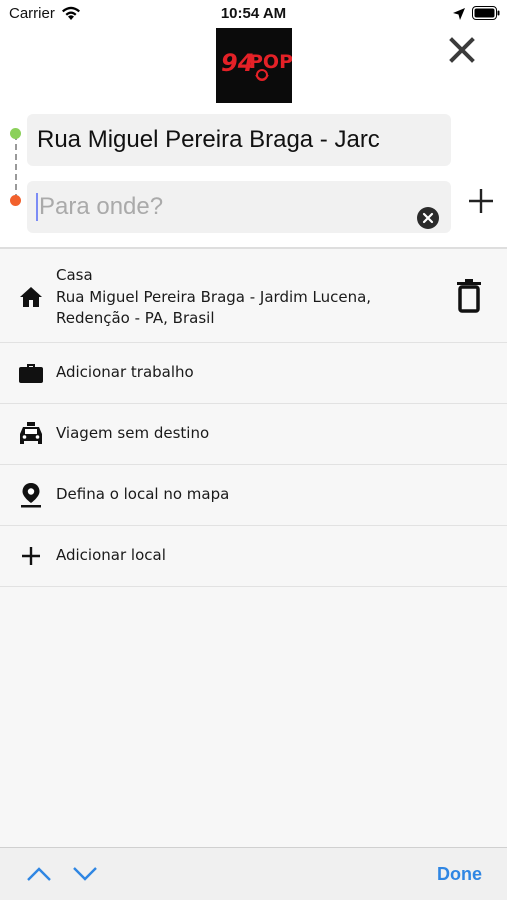 The image size is (507, 900). I want to click on brand-logo: 94 POP, so click(254, 65).